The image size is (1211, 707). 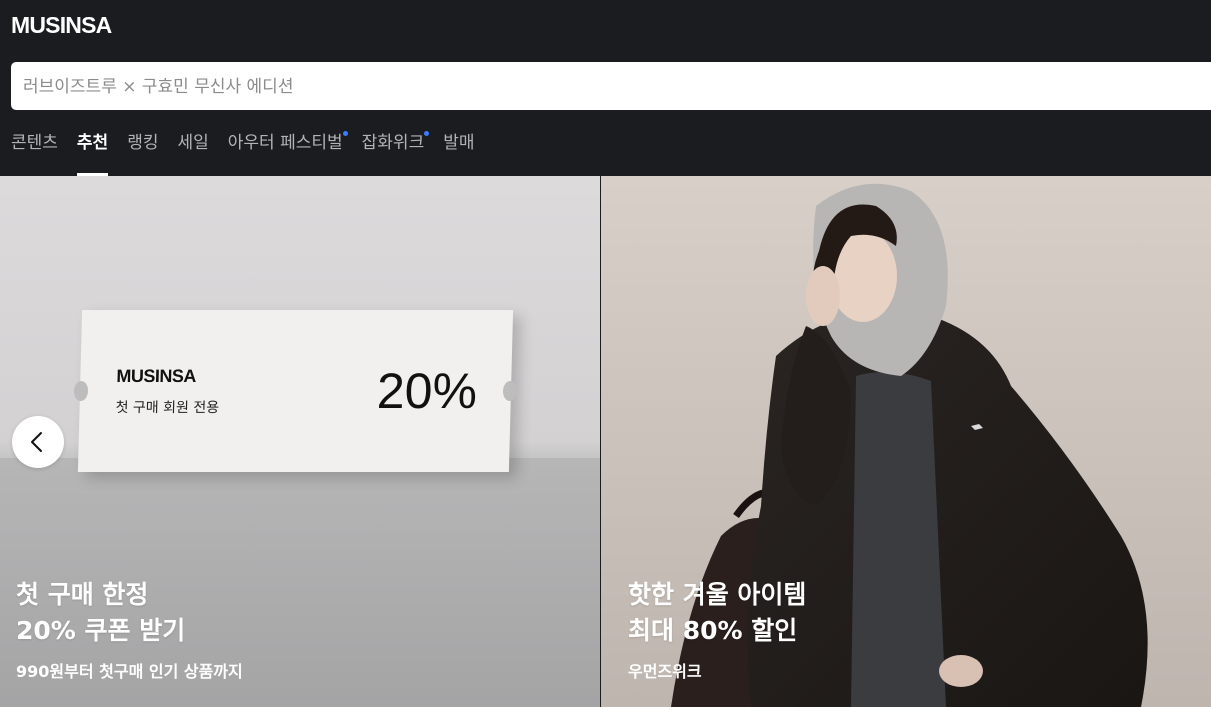 I want to click on search-input, so click(x=523, y=87).